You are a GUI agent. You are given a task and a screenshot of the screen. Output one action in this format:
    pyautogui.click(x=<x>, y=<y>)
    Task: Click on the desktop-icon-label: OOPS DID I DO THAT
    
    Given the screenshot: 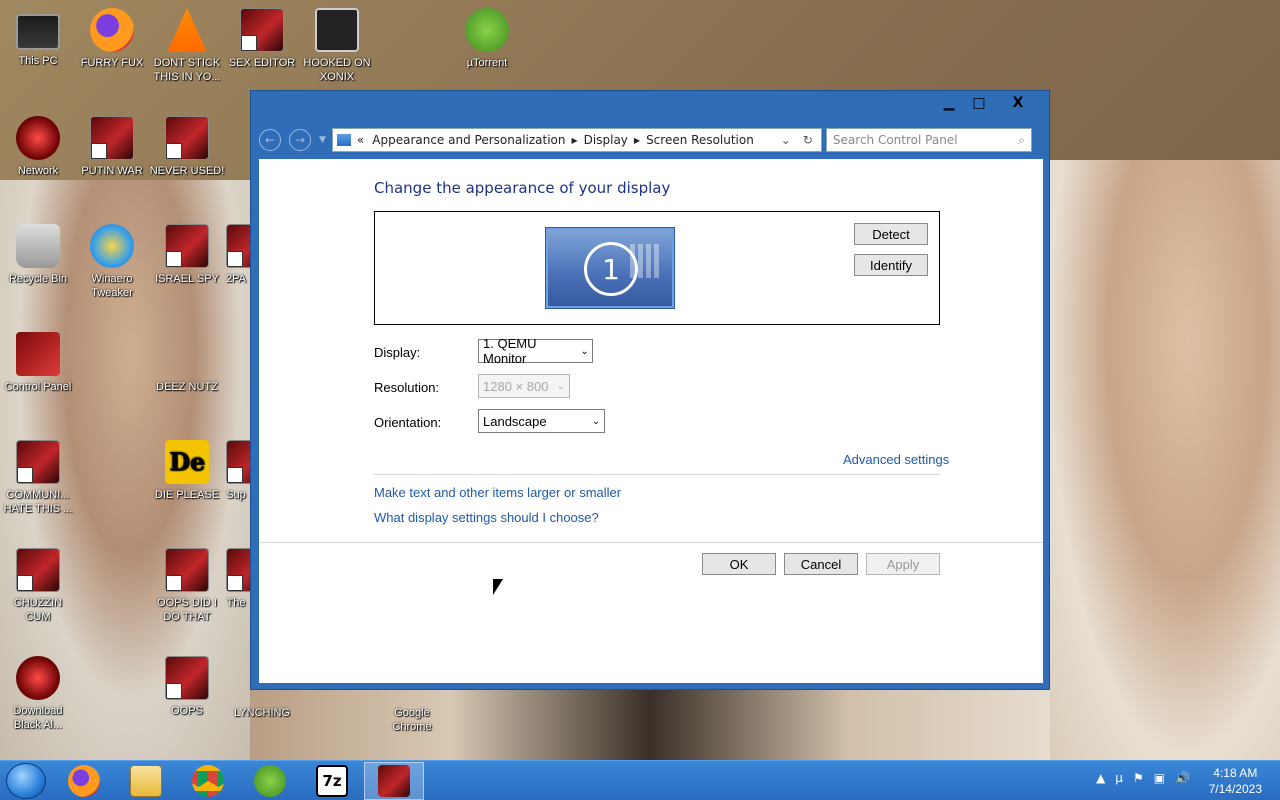 What is the action you would take?
    pyautogui.click(x=187, y=610)
    